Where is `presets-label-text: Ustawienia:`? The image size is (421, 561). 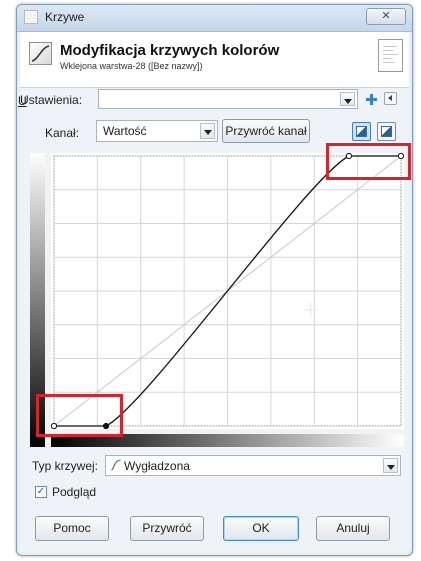 presets-label-text: Ustawienia: is located at coordinates (51, 100).